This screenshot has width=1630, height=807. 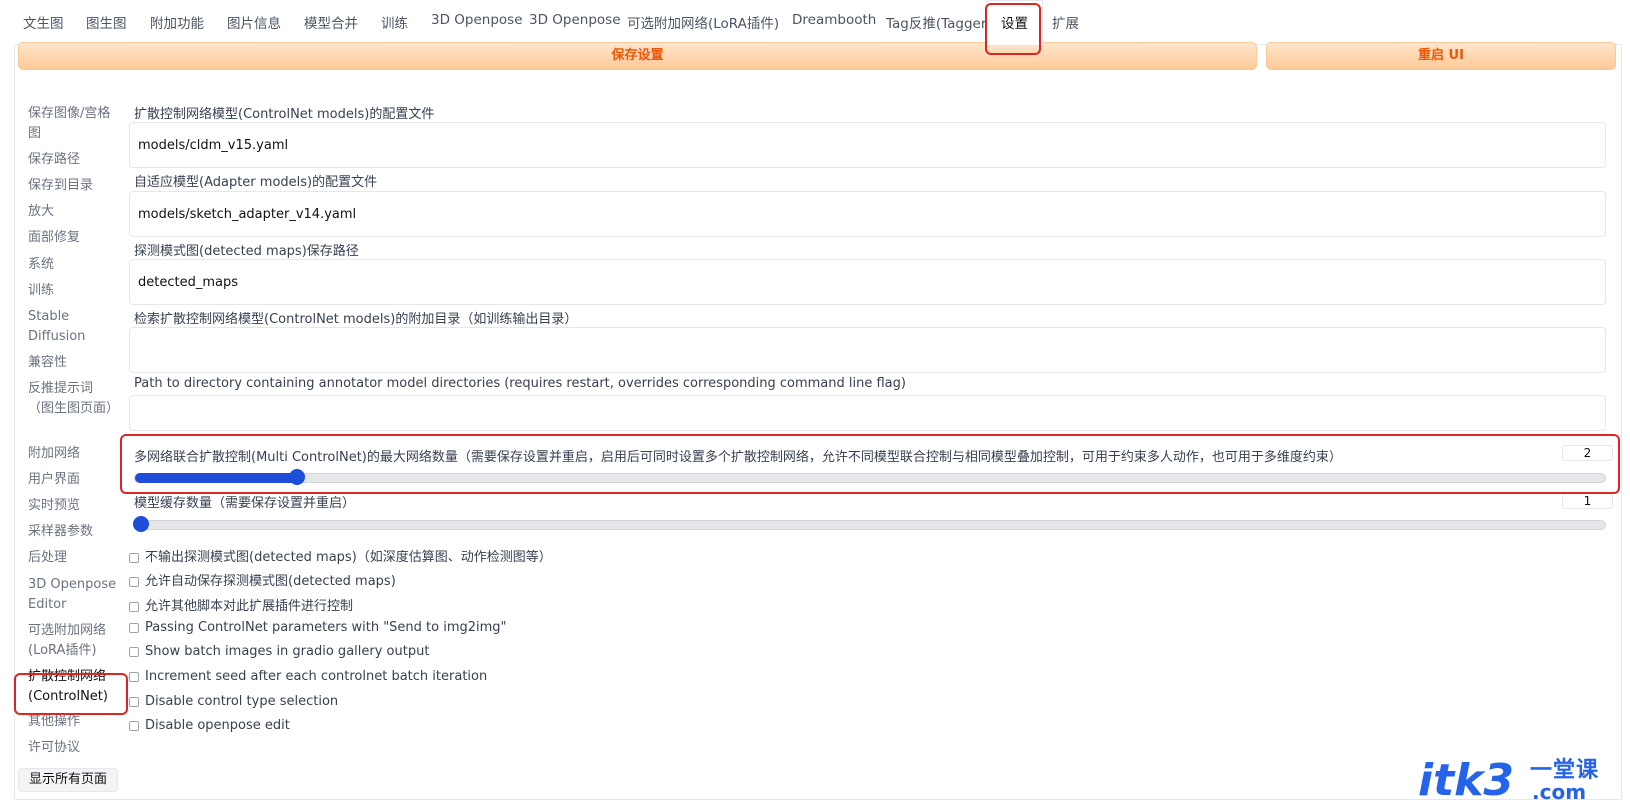 I want to click on checkbox-disable-openpose-edit: Disable openpose edit, so click(x=209, y=725).